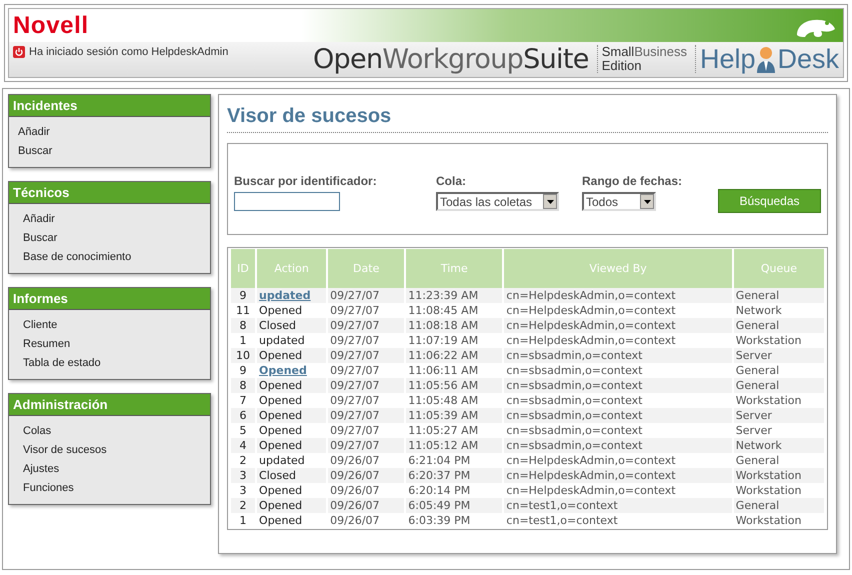 The width and height of the screenshot is (852, 575). What do you see at coordinates (48, 488) in the screenshot?
I see `menu-link: Funciones` at bounding box center [48, 488].